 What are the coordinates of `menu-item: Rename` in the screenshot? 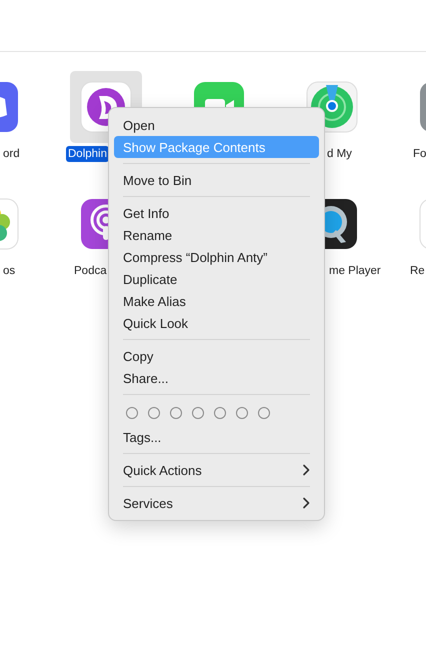 It's located at (216, 235).